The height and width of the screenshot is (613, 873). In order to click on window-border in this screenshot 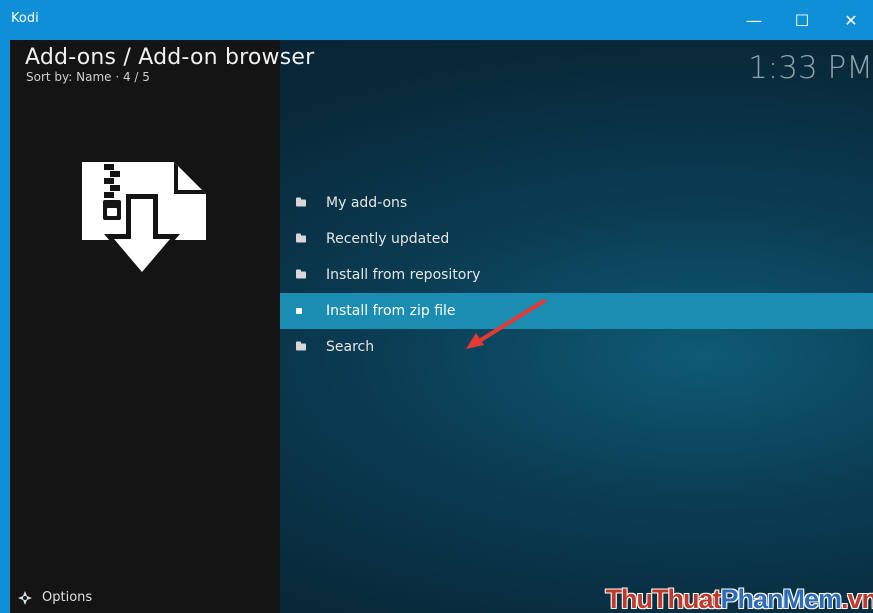, I will do `click(5, 326)`.